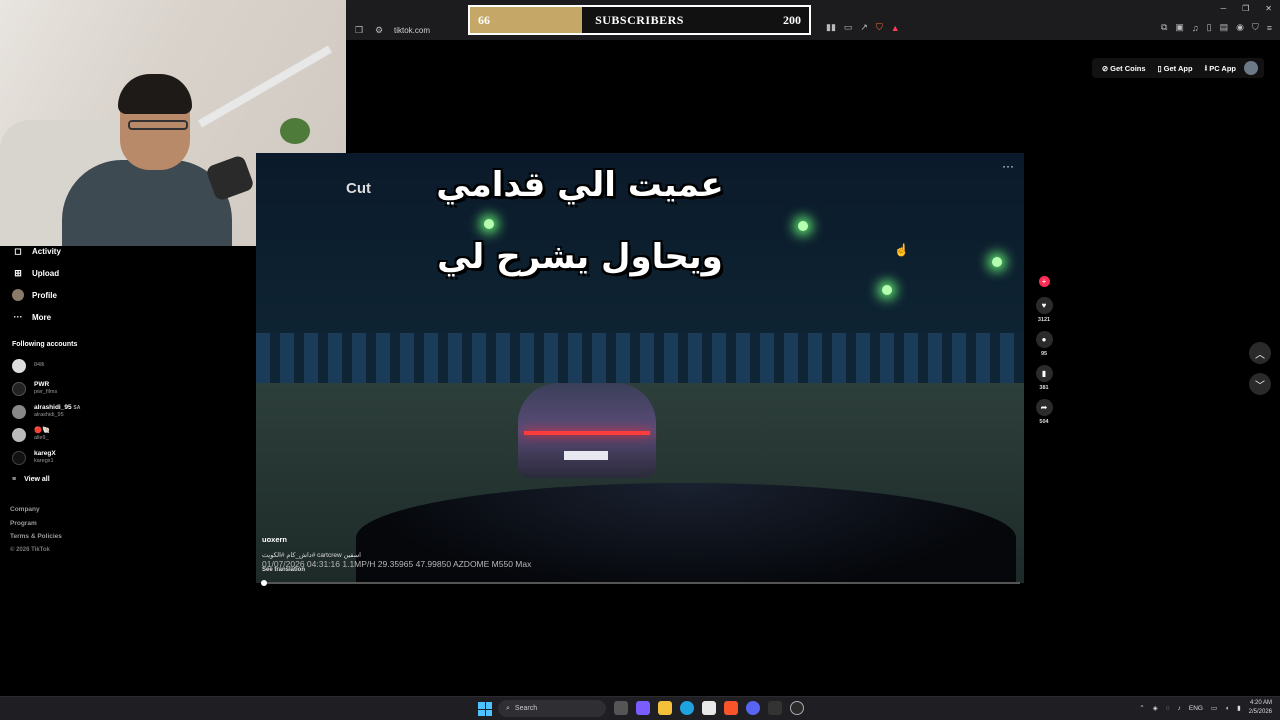  What do you see at coordinates (1164, 27) in the screenshot?
I see `extensions-icon: ⧉` at bounding box center [1164, 27].